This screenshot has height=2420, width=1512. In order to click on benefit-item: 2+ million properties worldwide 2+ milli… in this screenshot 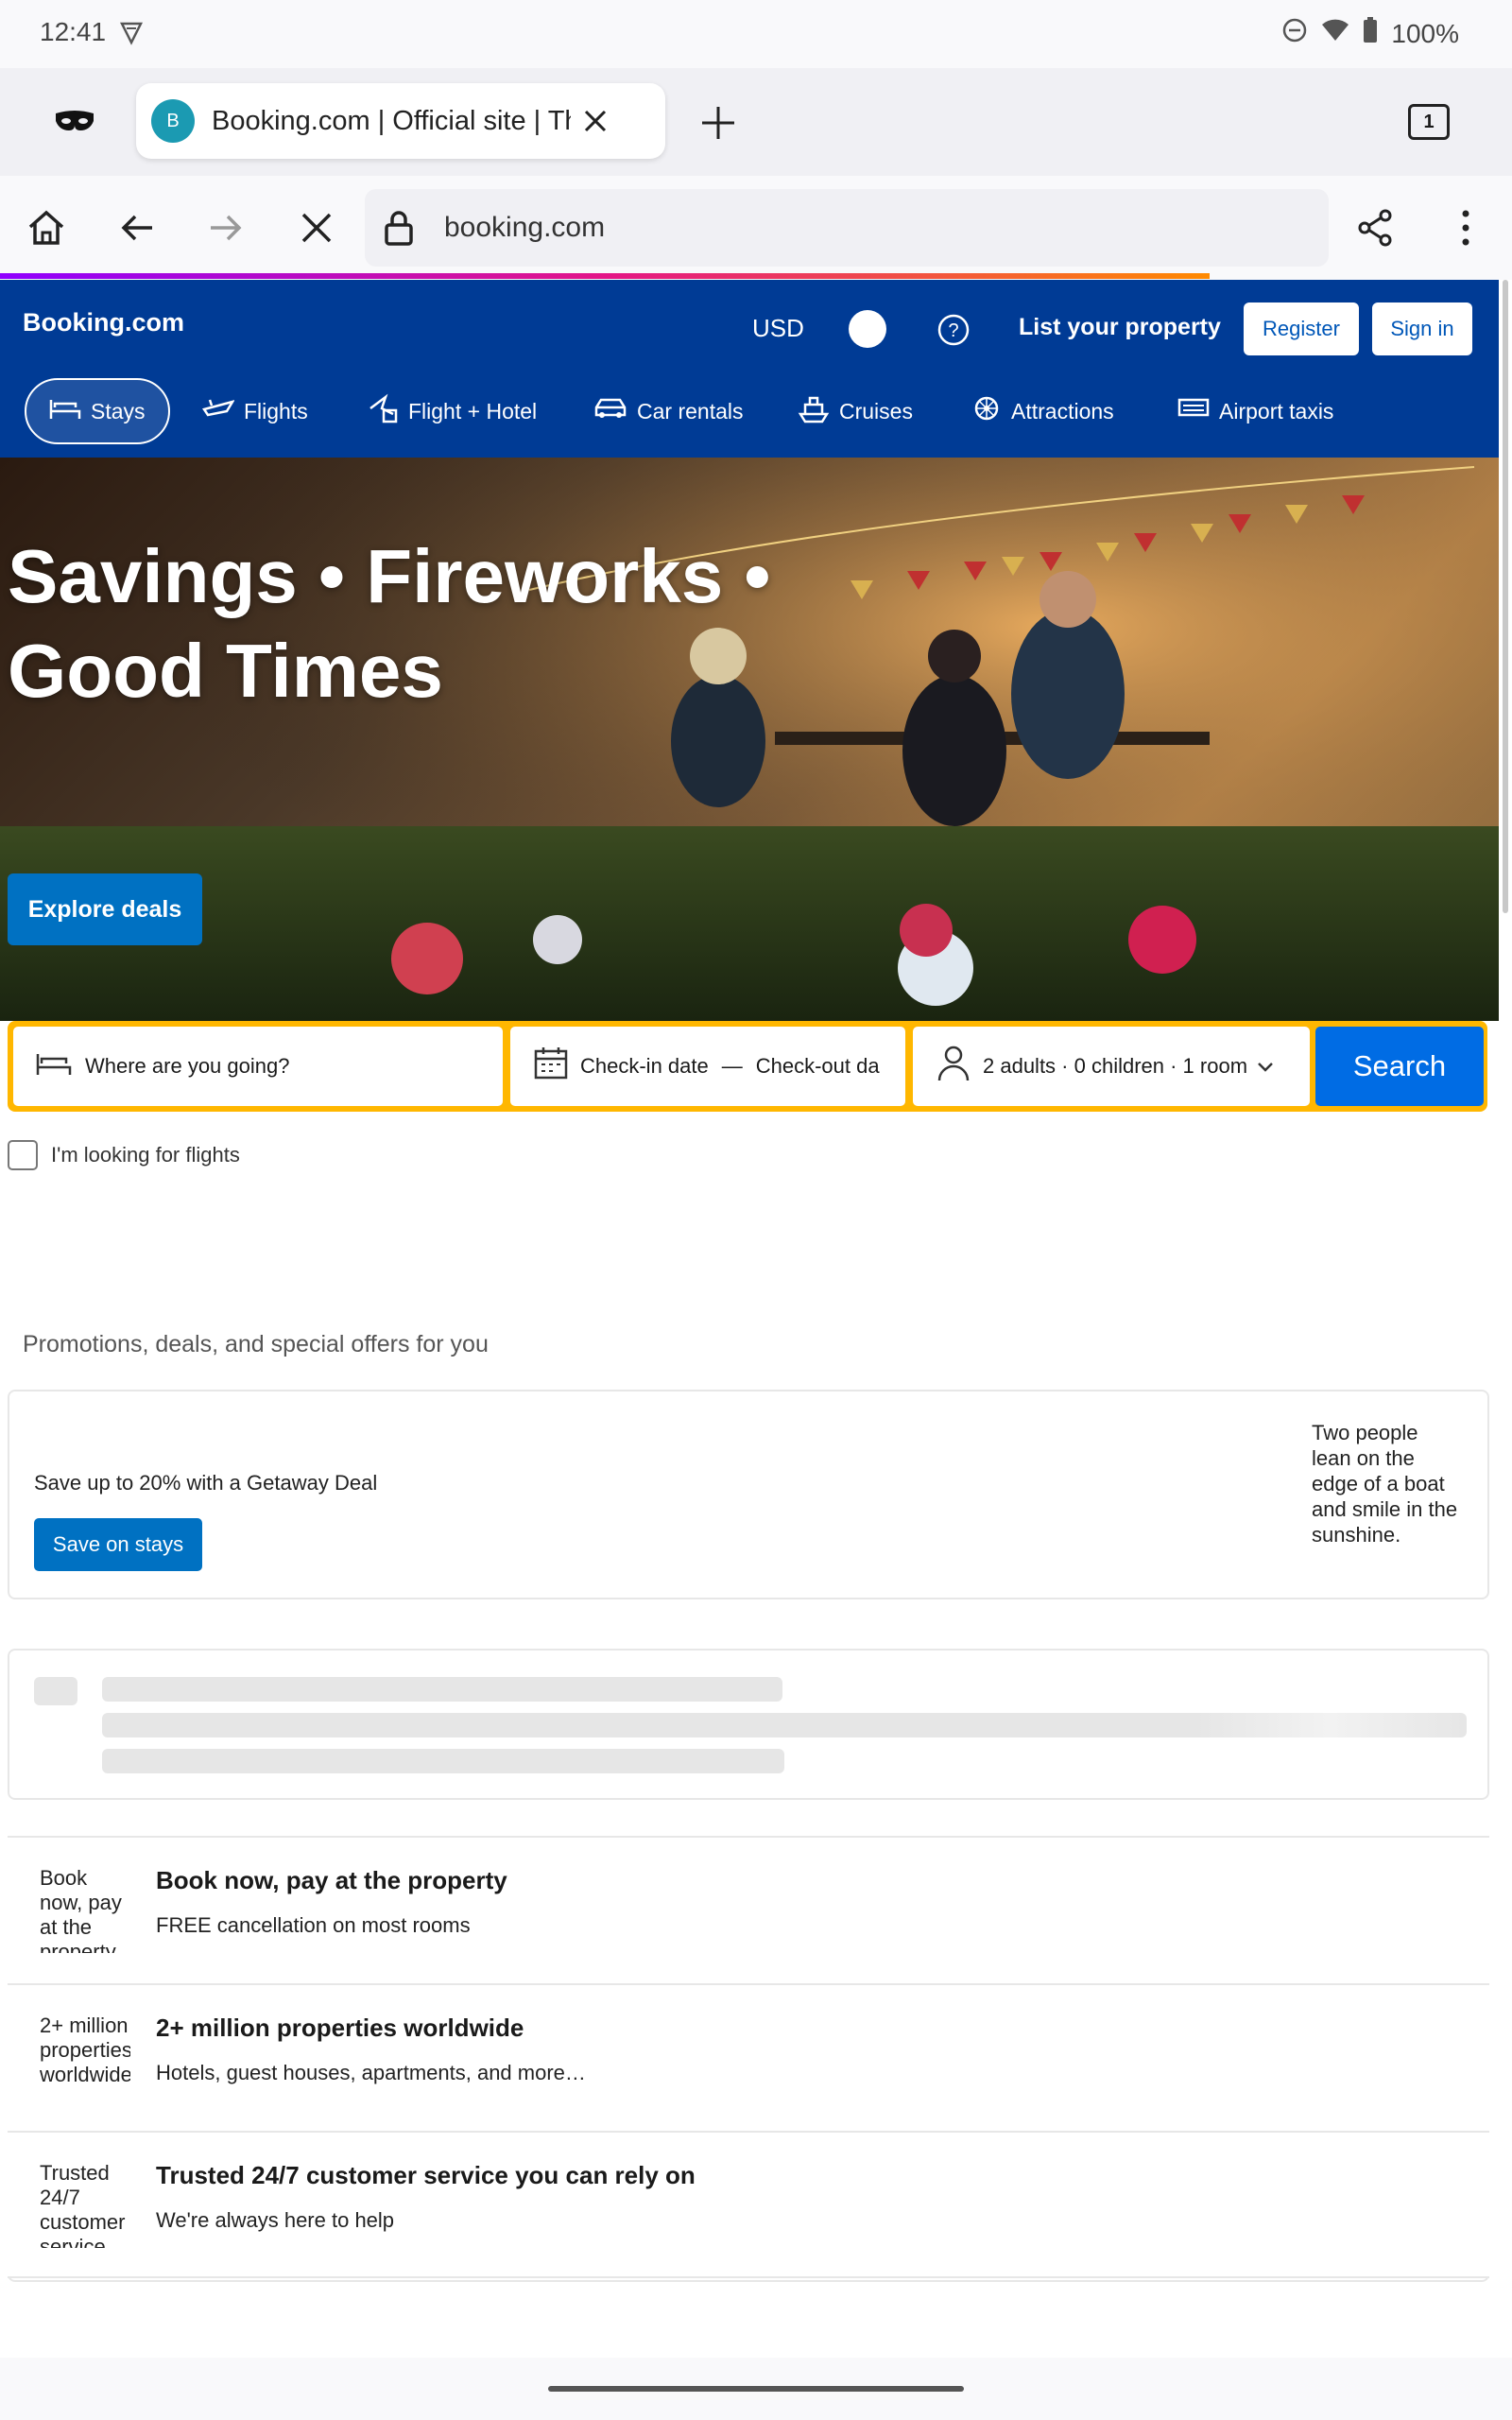, I will do `click(748, 2057)`.